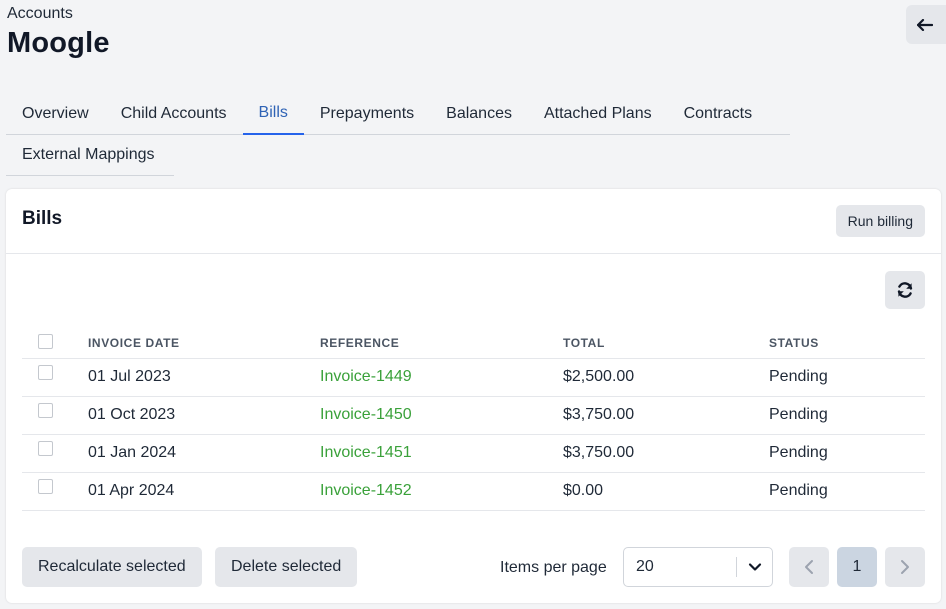 This screenshot has height=609, width=946. Describe the element at coordinates (473, 221) in the screenshot. I see `card-header: Bills Run billing` at that location.